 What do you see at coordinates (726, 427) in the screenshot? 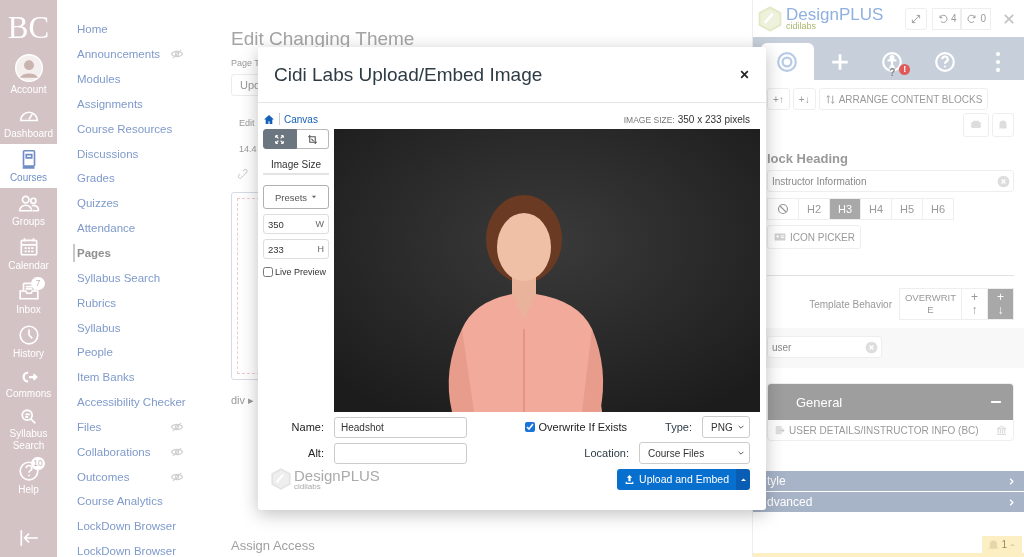
I see `type-select: PNG` at bounding box center [726, 427].